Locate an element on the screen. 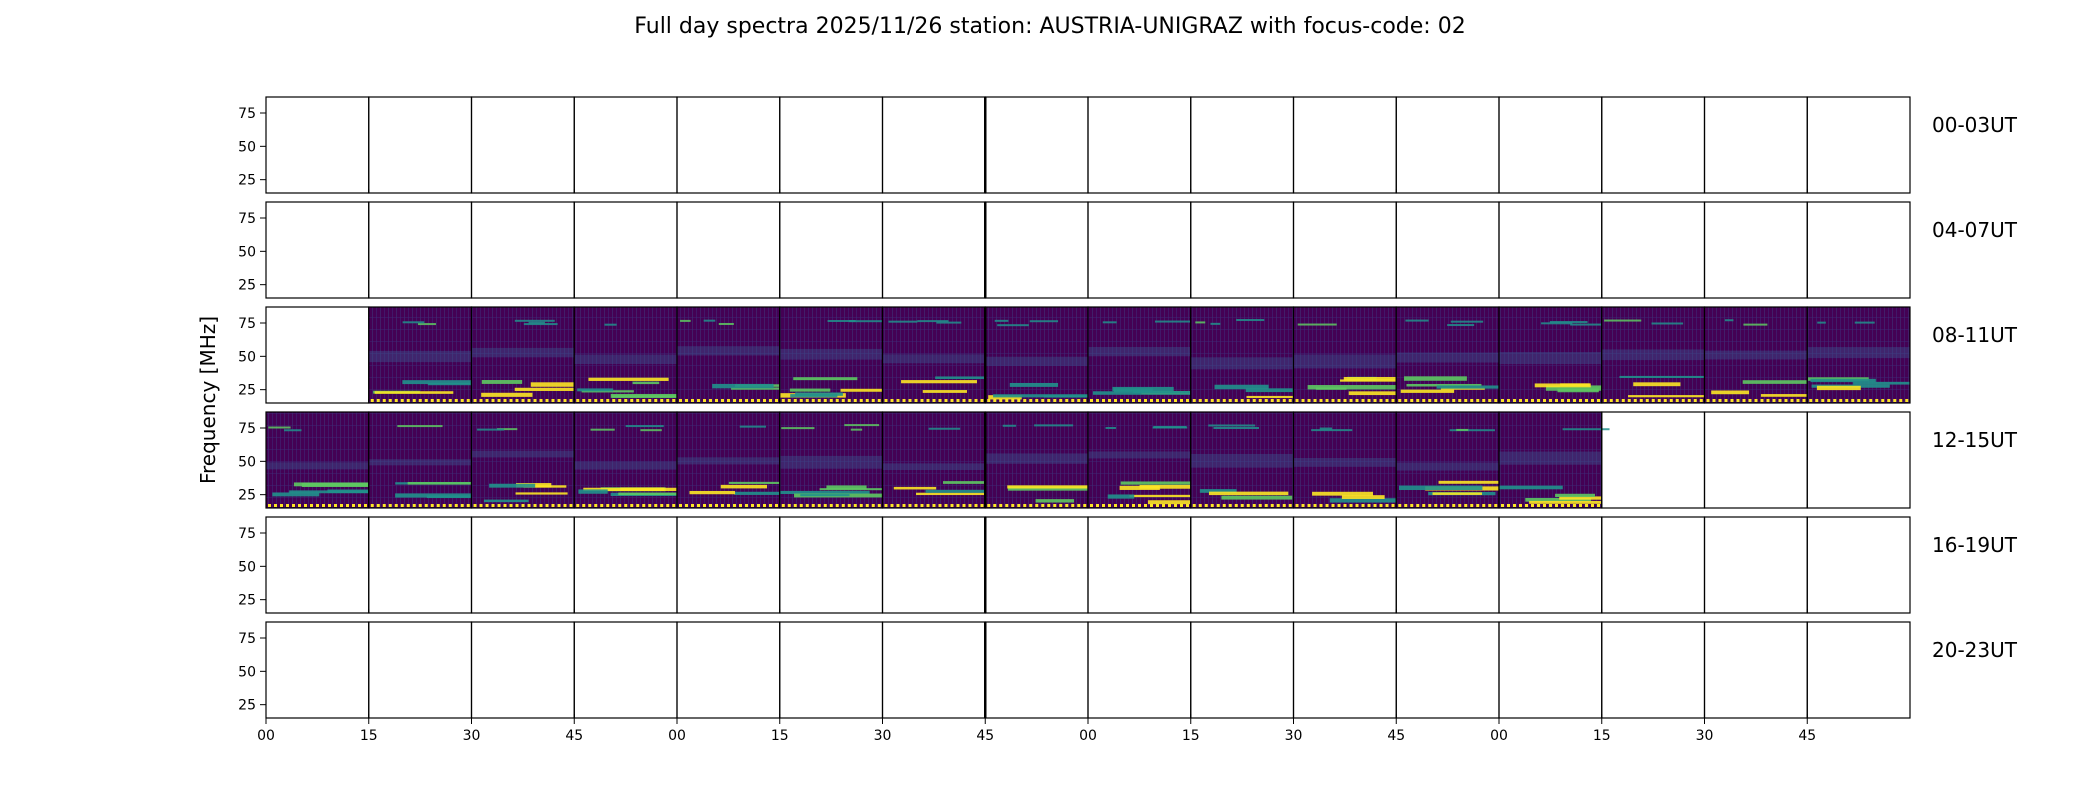 This screenshot has height=800, width=2100. y-axis-label: Frequency [MHz] is located at coordinates (208, 400).